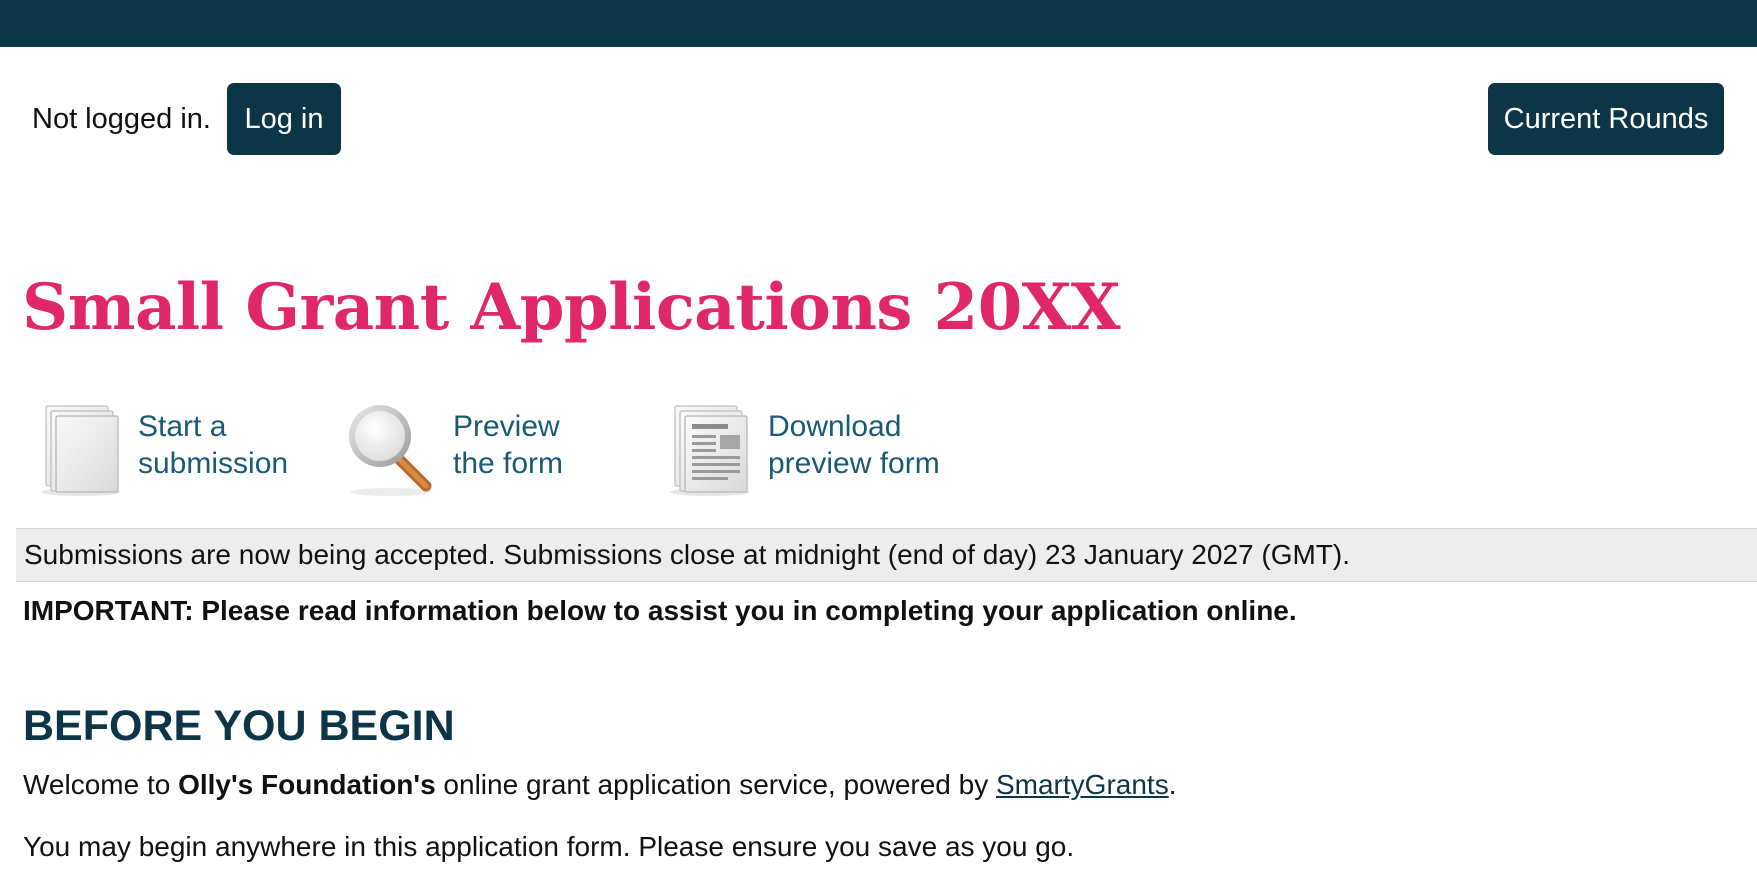 The width and height of the screenshot is (1757, 891). Describe the element at coordinates (239, 726) in the screenshot. I see `section-heading: BEFORE YOU BEGIN` at that location.